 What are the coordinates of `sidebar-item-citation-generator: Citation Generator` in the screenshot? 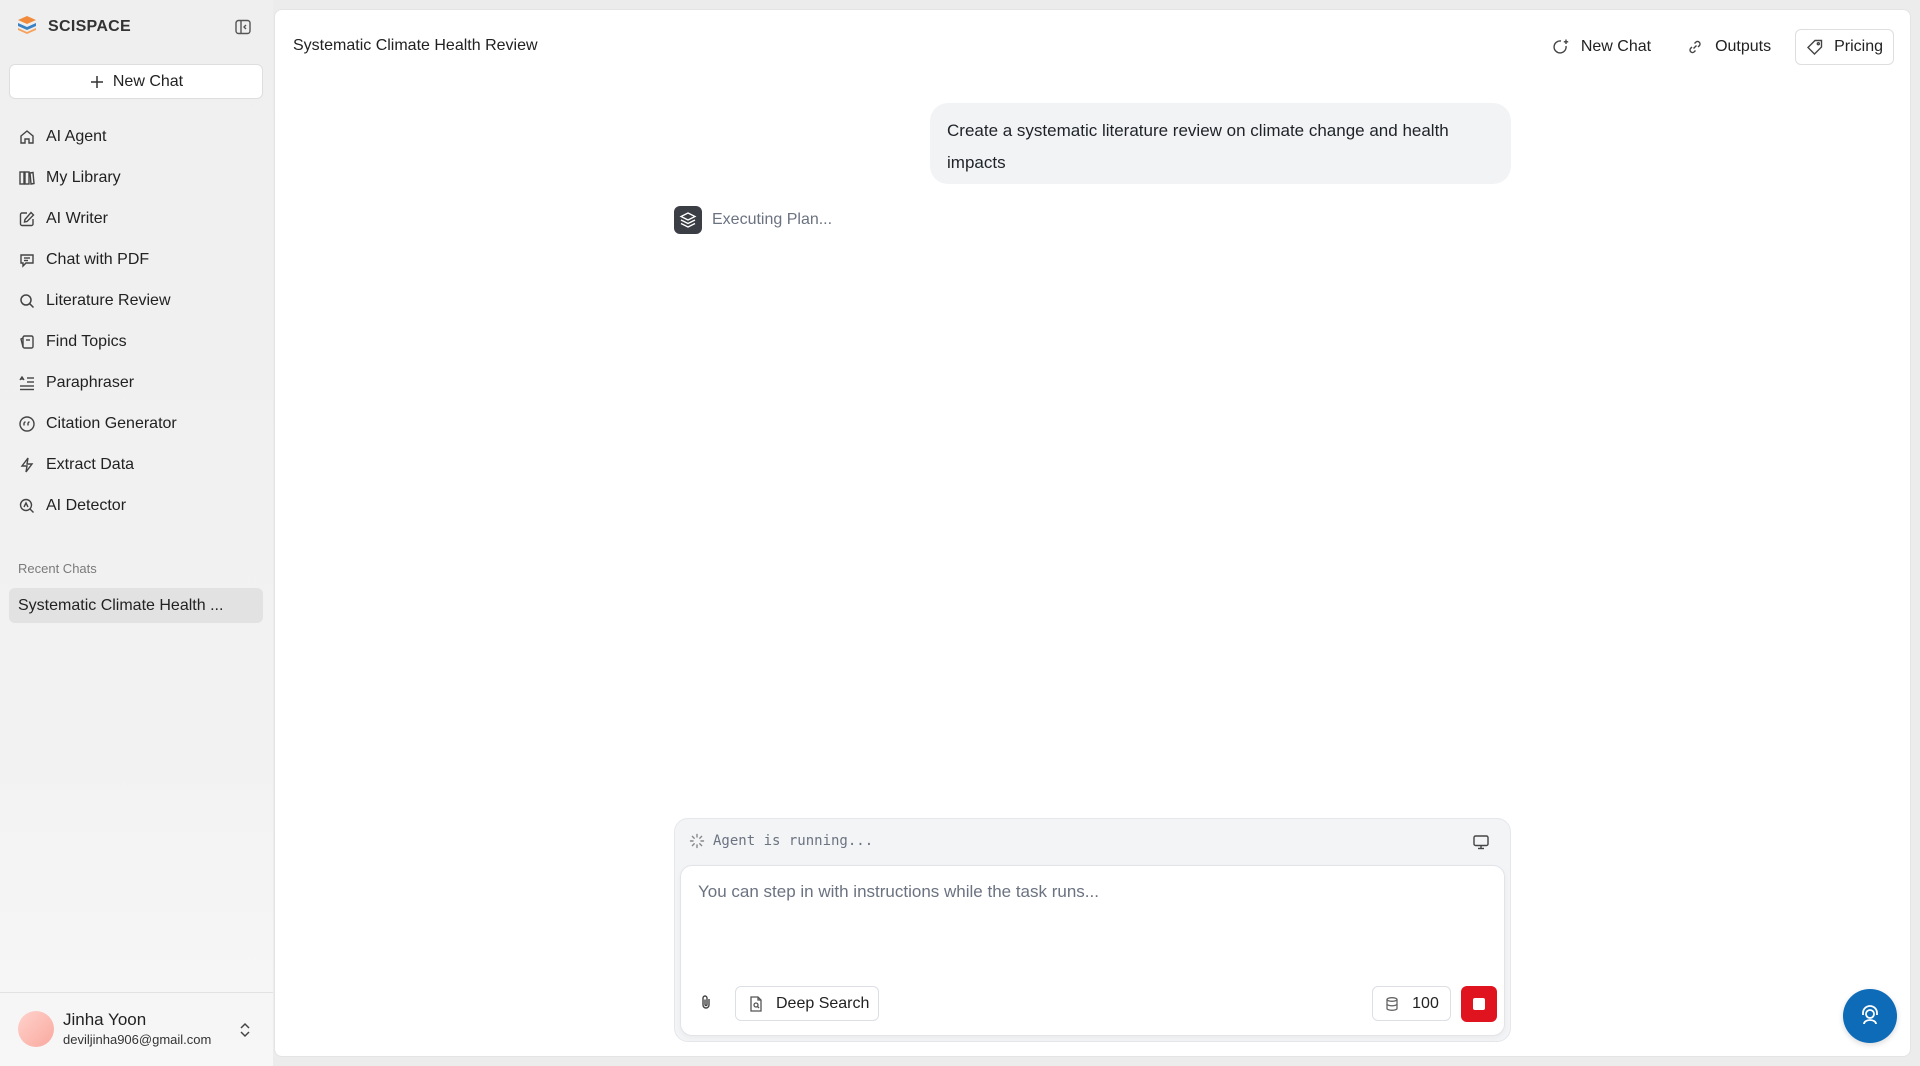 It's located at (136, 423).